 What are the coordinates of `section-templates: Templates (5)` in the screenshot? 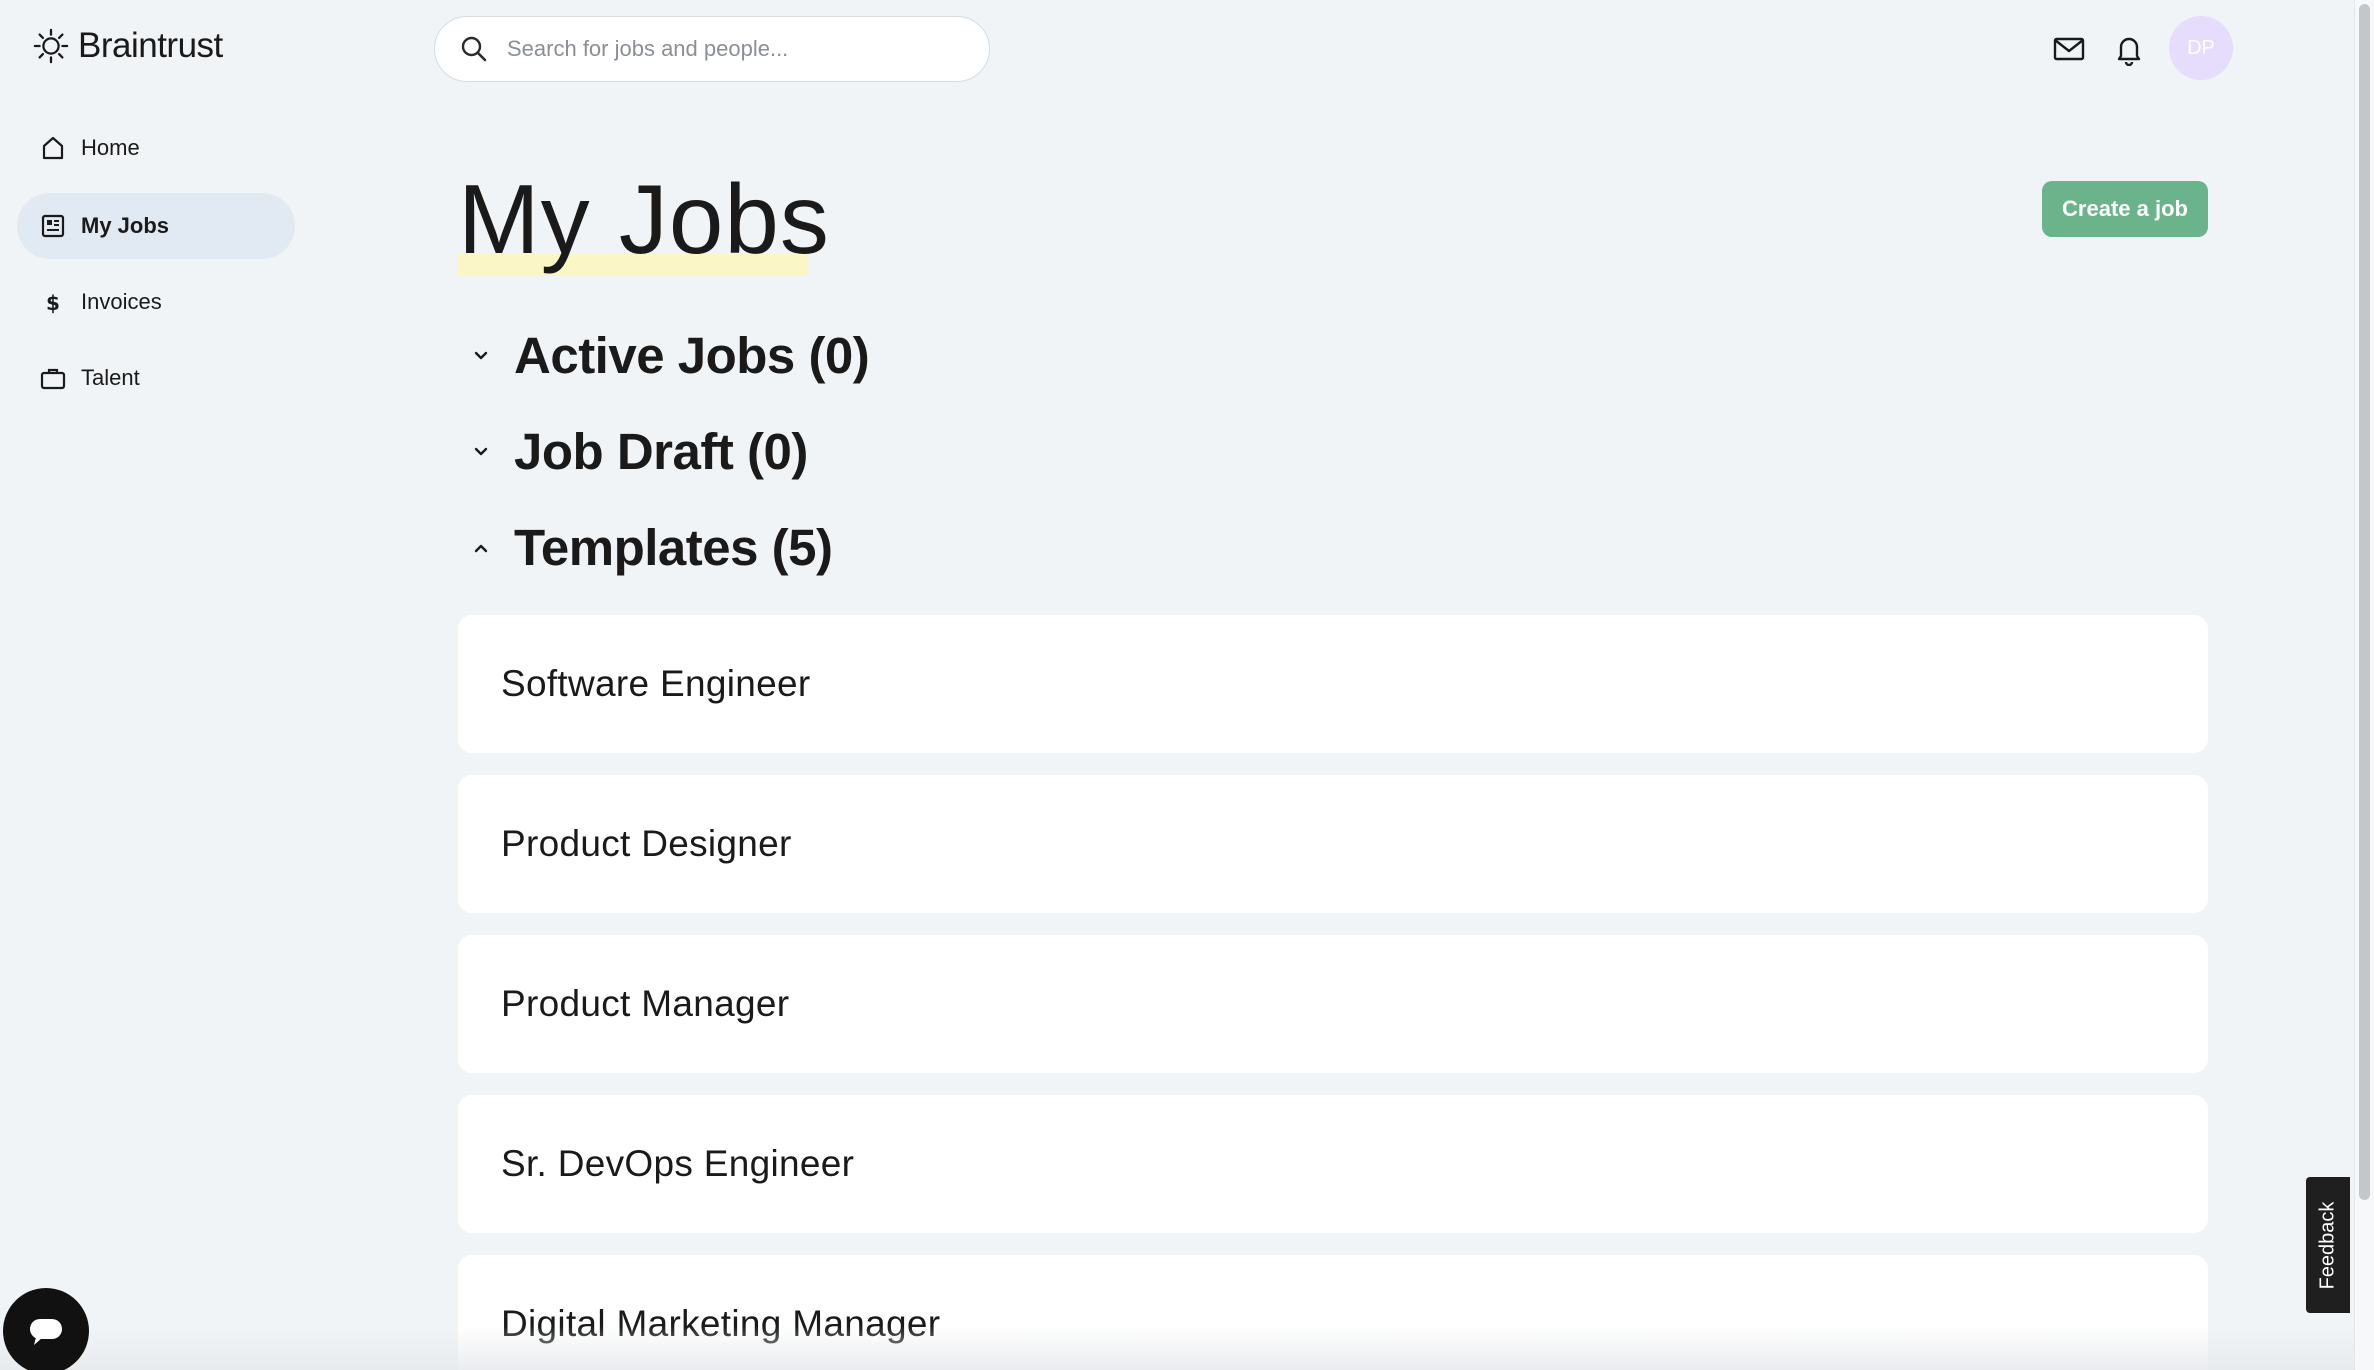 It's located at (651, 547).